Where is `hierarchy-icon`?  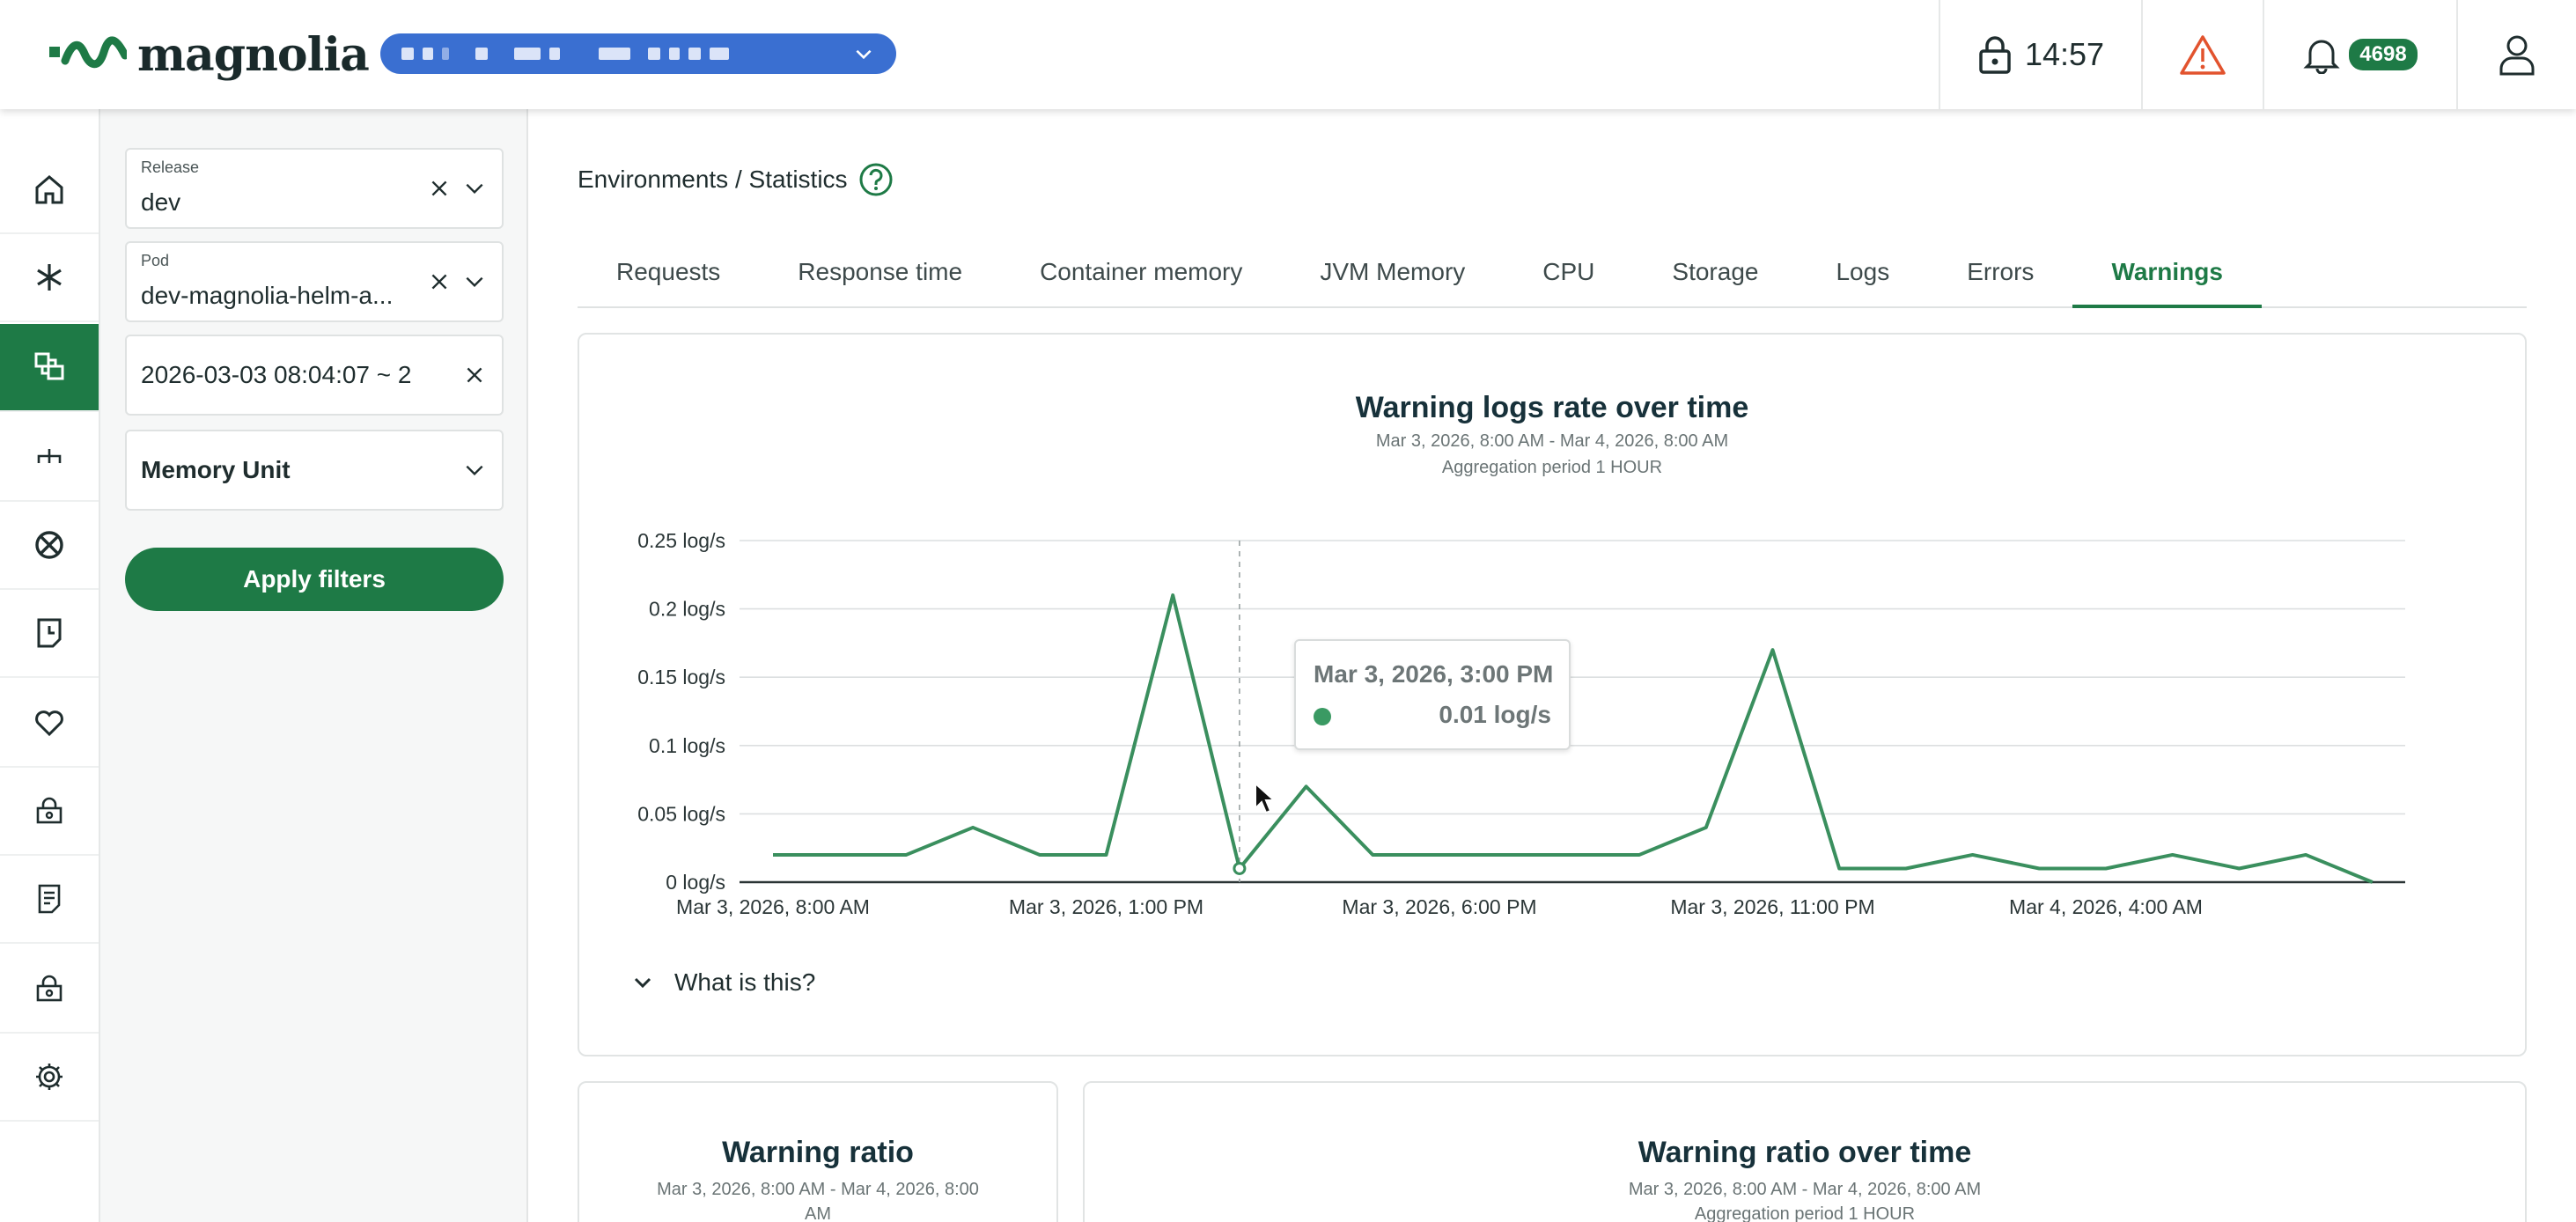
hierarchy-icon is located at coordinates (50, 456).